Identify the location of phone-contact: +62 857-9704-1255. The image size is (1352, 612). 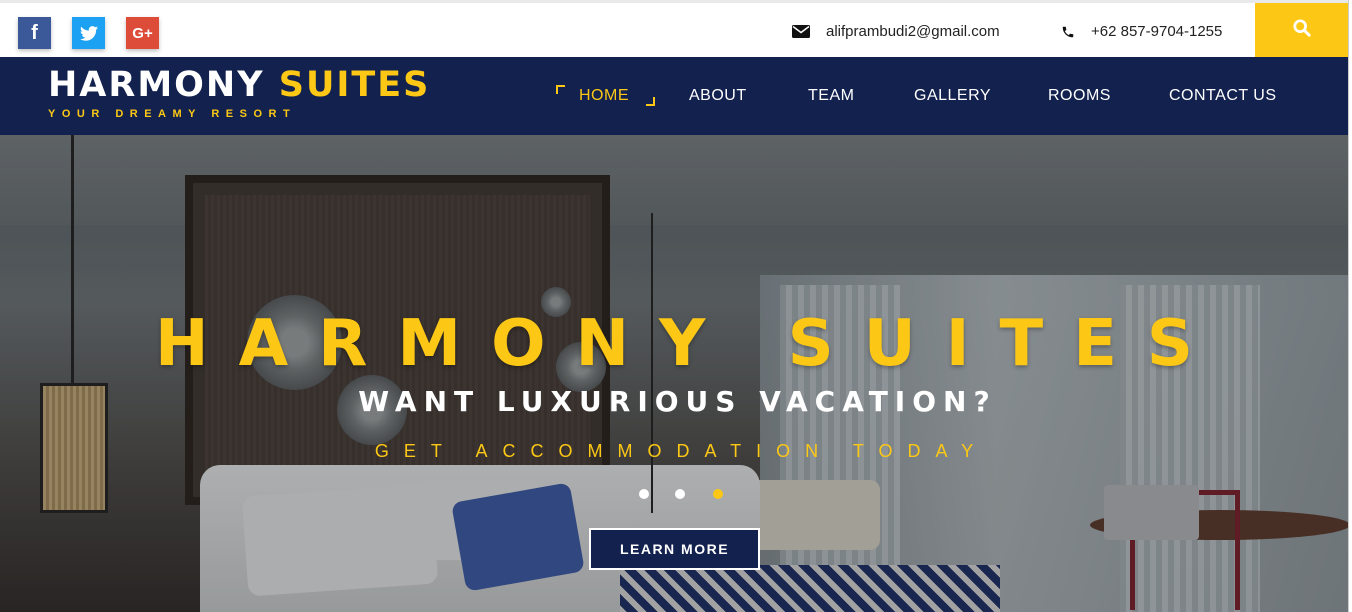
(1141, 31).